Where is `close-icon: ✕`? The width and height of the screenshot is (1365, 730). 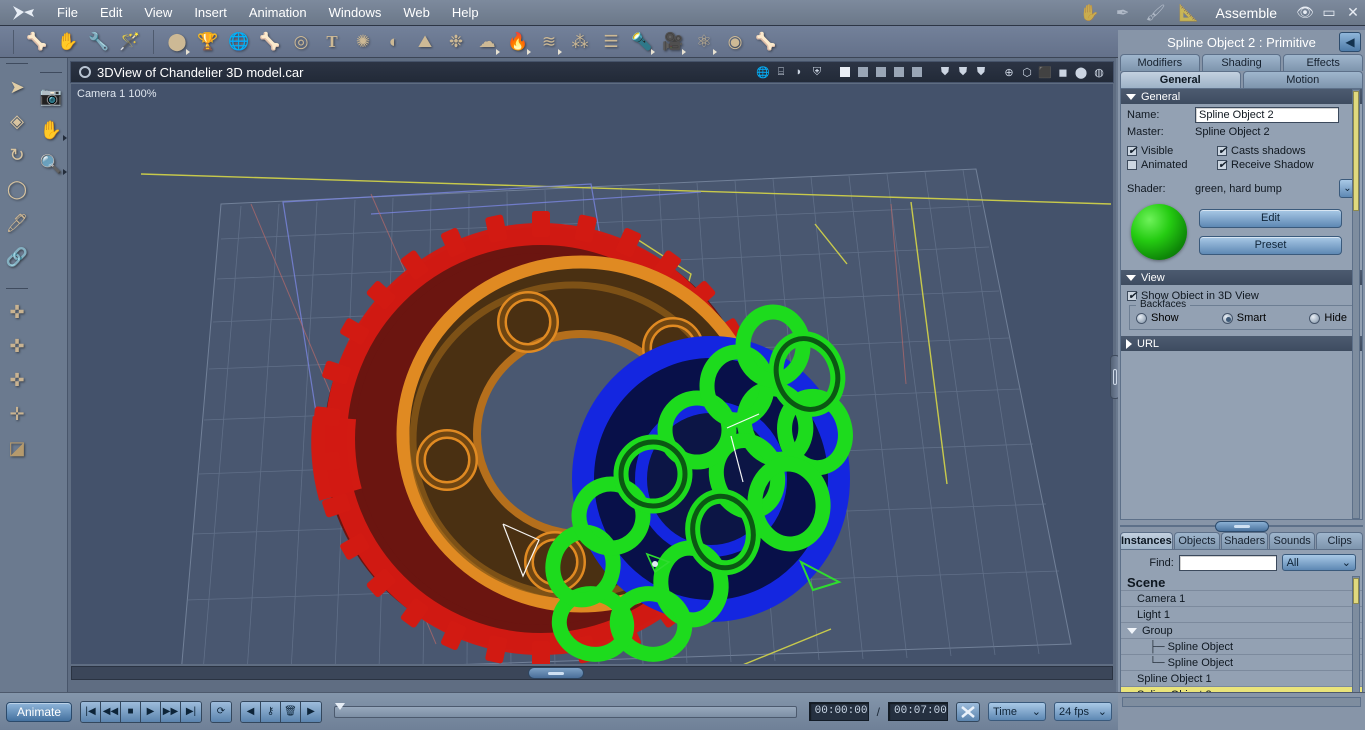
close-icon: ✕ is located at coordinates (1353, 13).